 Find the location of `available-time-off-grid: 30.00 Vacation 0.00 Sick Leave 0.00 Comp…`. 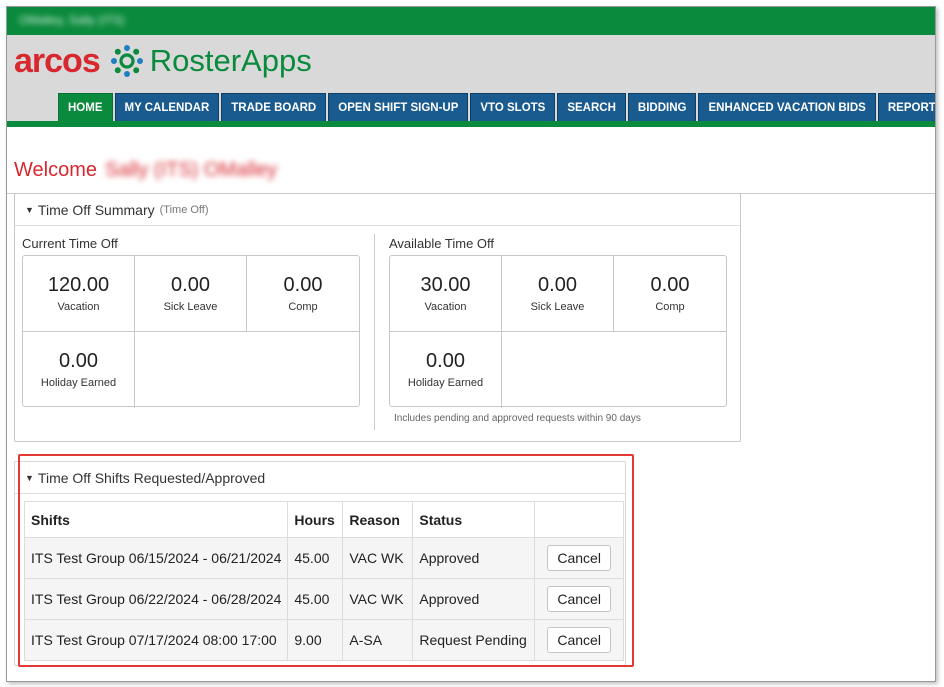

available-time-off-grid: 30.00 Vacation 0.00 Sick Leave 0.00 Comp… is located at coordinates (558, 331).